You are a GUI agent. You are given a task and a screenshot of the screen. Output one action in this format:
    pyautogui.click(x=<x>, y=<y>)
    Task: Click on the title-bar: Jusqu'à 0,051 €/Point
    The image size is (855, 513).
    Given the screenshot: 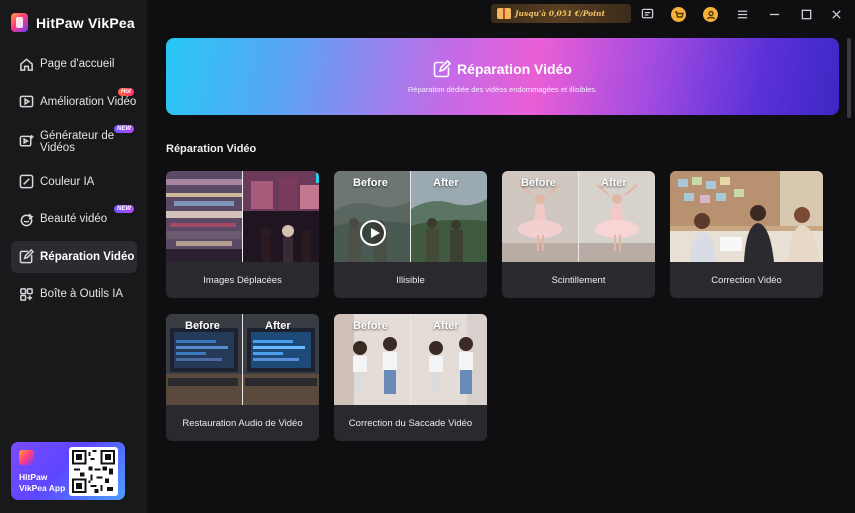 What is the action you would take?
    pyautogui.click(x=501, y=14)
    